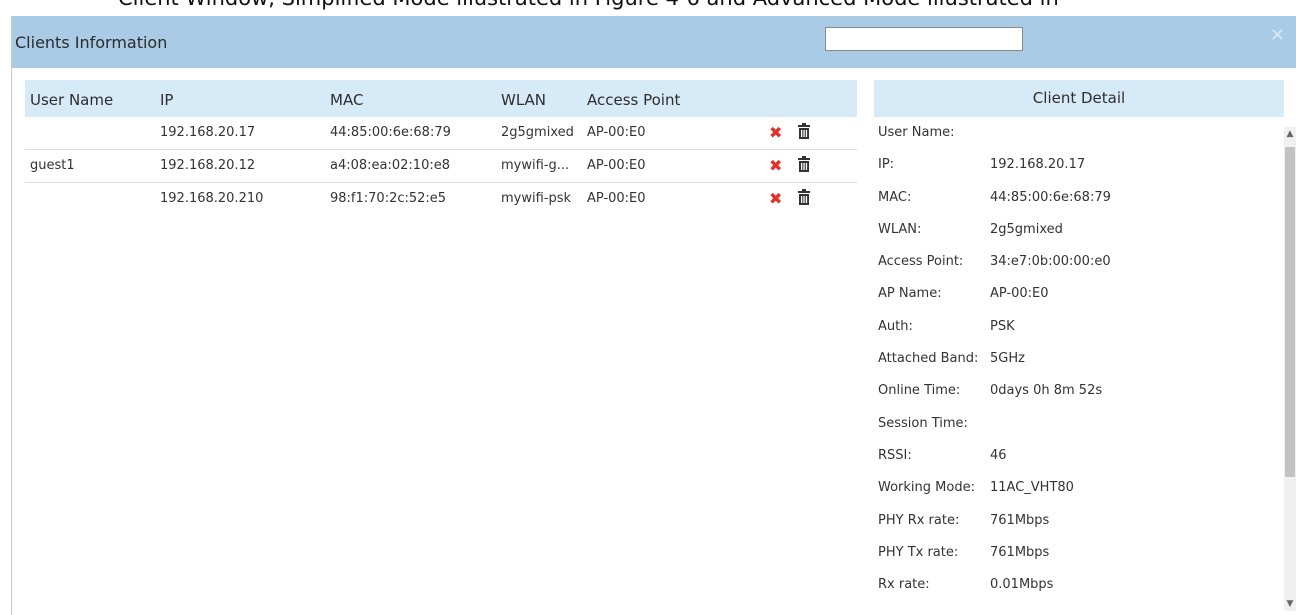  What do you see at coordinates (71, 100) in the screenshot?
I see `column-header-user-name: User Name` at bounding box center [71, 100].